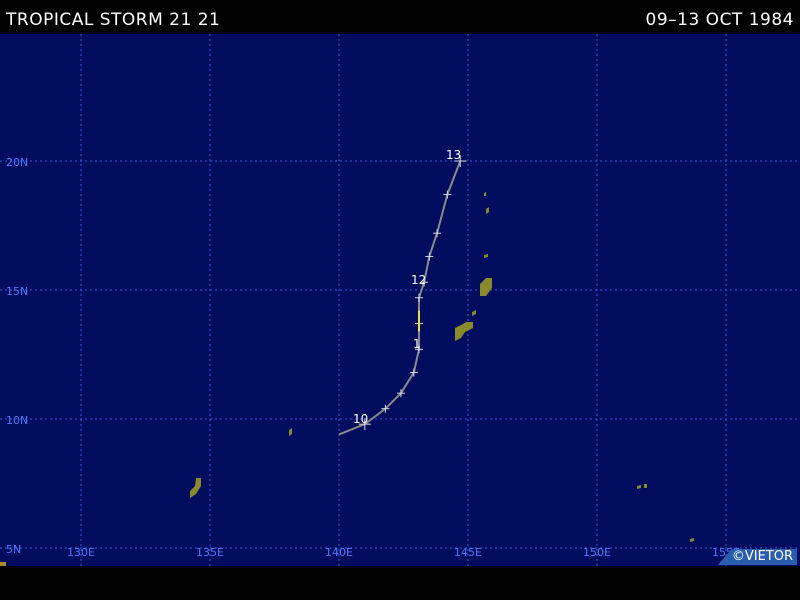  I want to click on lon-label: 140E, so click(339, 552).